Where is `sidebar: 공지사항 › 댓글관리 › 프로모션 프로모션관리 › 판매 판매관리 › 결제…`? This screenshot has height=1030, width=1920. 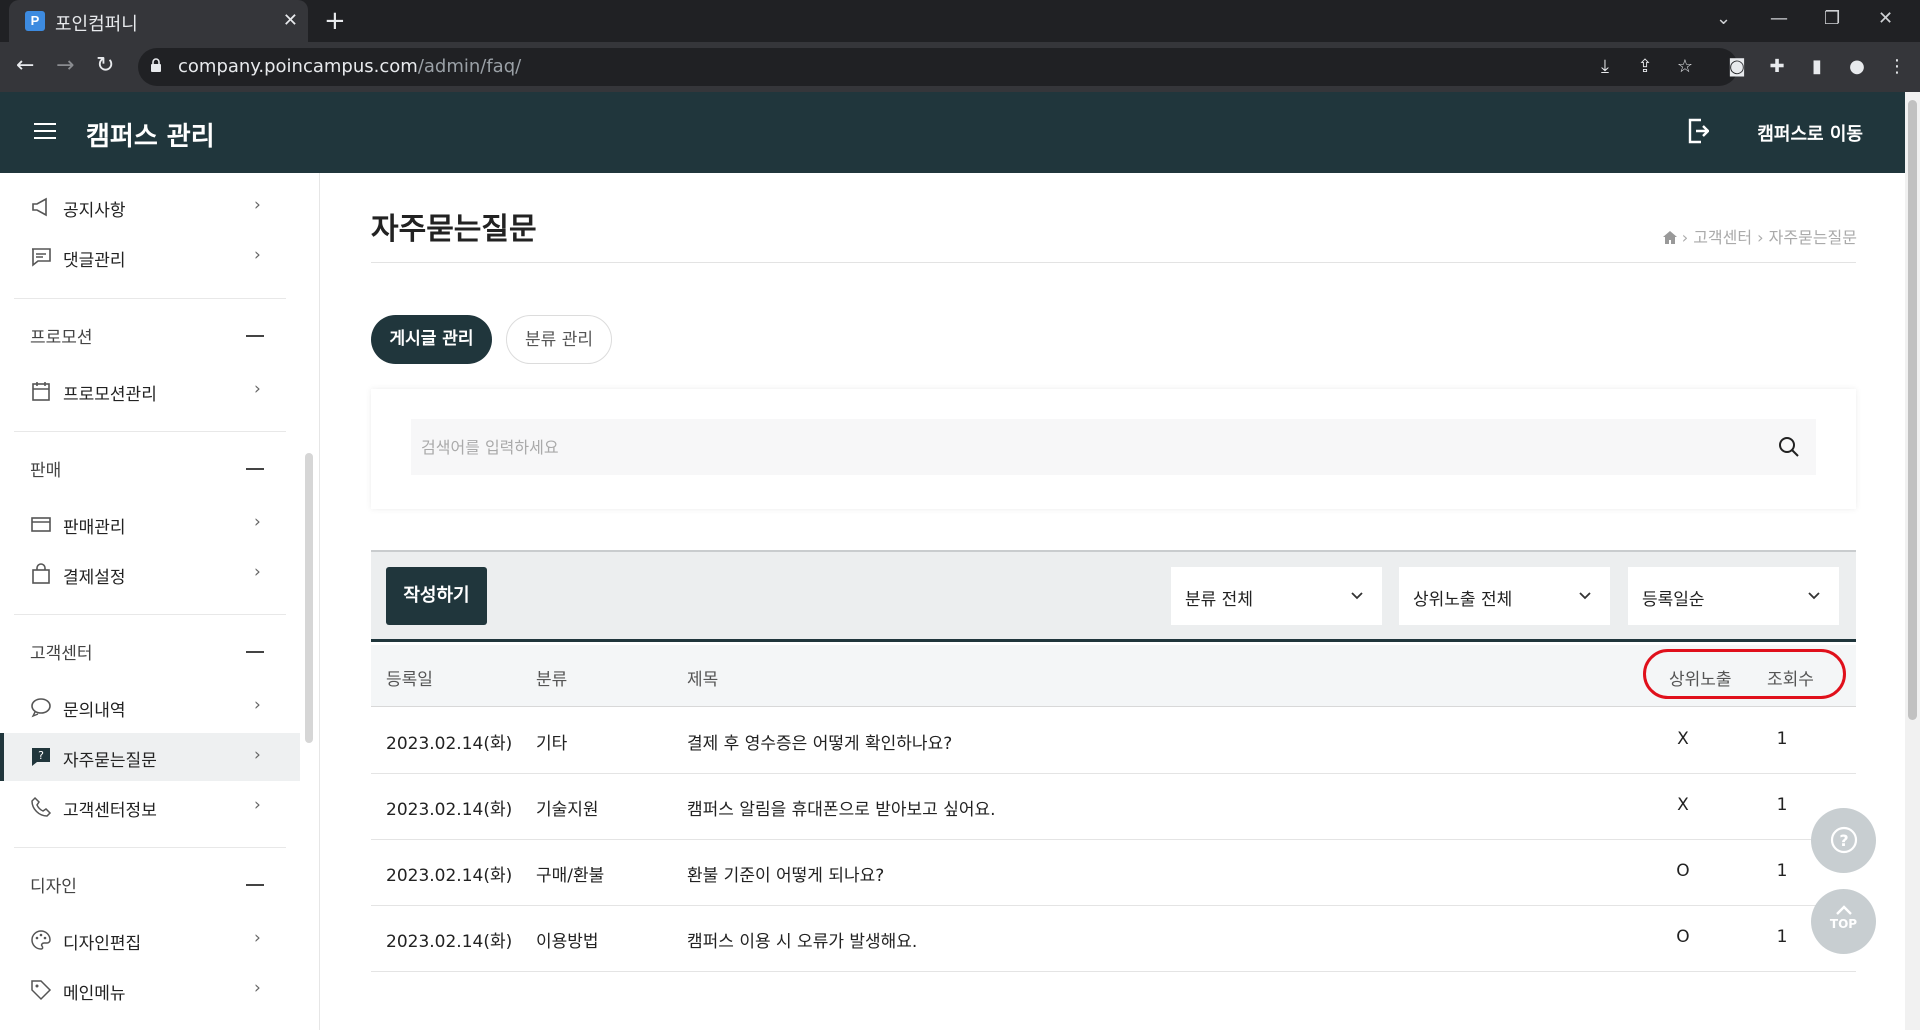 sidebar: 공지사항 › 댓글관리 › 프로모션 프로모션관리 › 판매 판매관리 › 결제… is located at coordinates (160, 601).